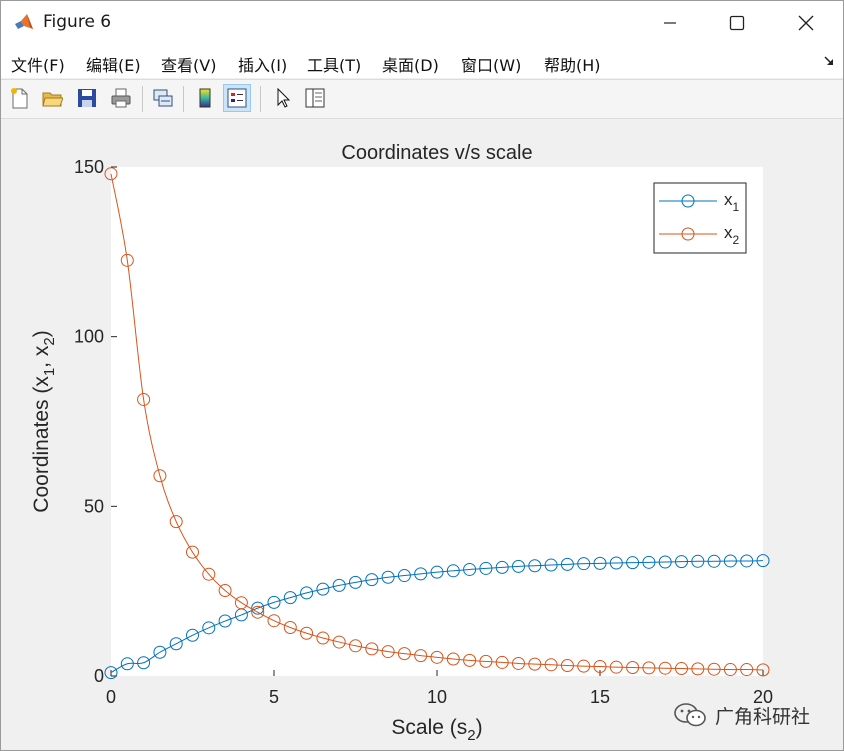  I want to click on watermark: 广角科研社, so click(741, 715).